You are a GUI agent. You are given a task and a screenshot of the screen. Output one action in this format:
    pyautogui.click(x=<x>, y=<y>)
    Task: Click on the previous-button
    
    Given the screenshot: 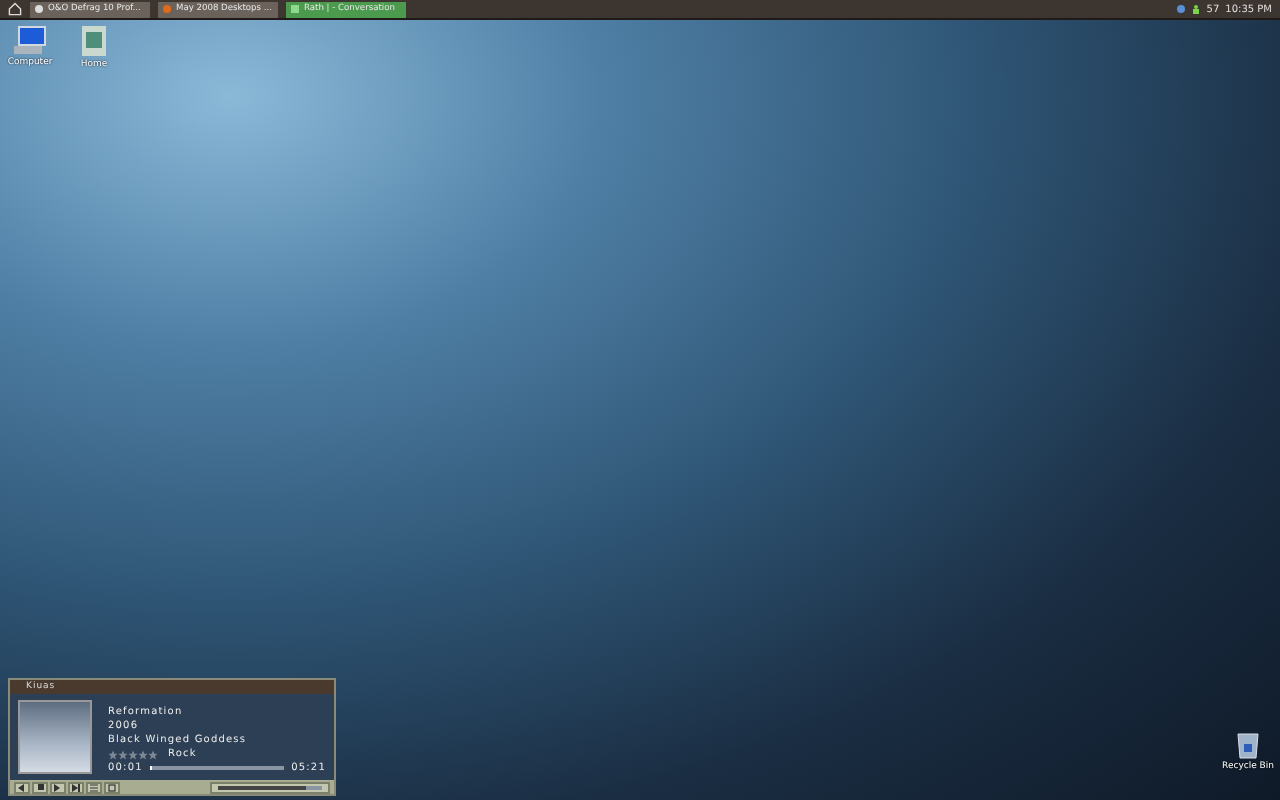 What is the action you would take?
    pyautogui.click(x=22, y=787)
    